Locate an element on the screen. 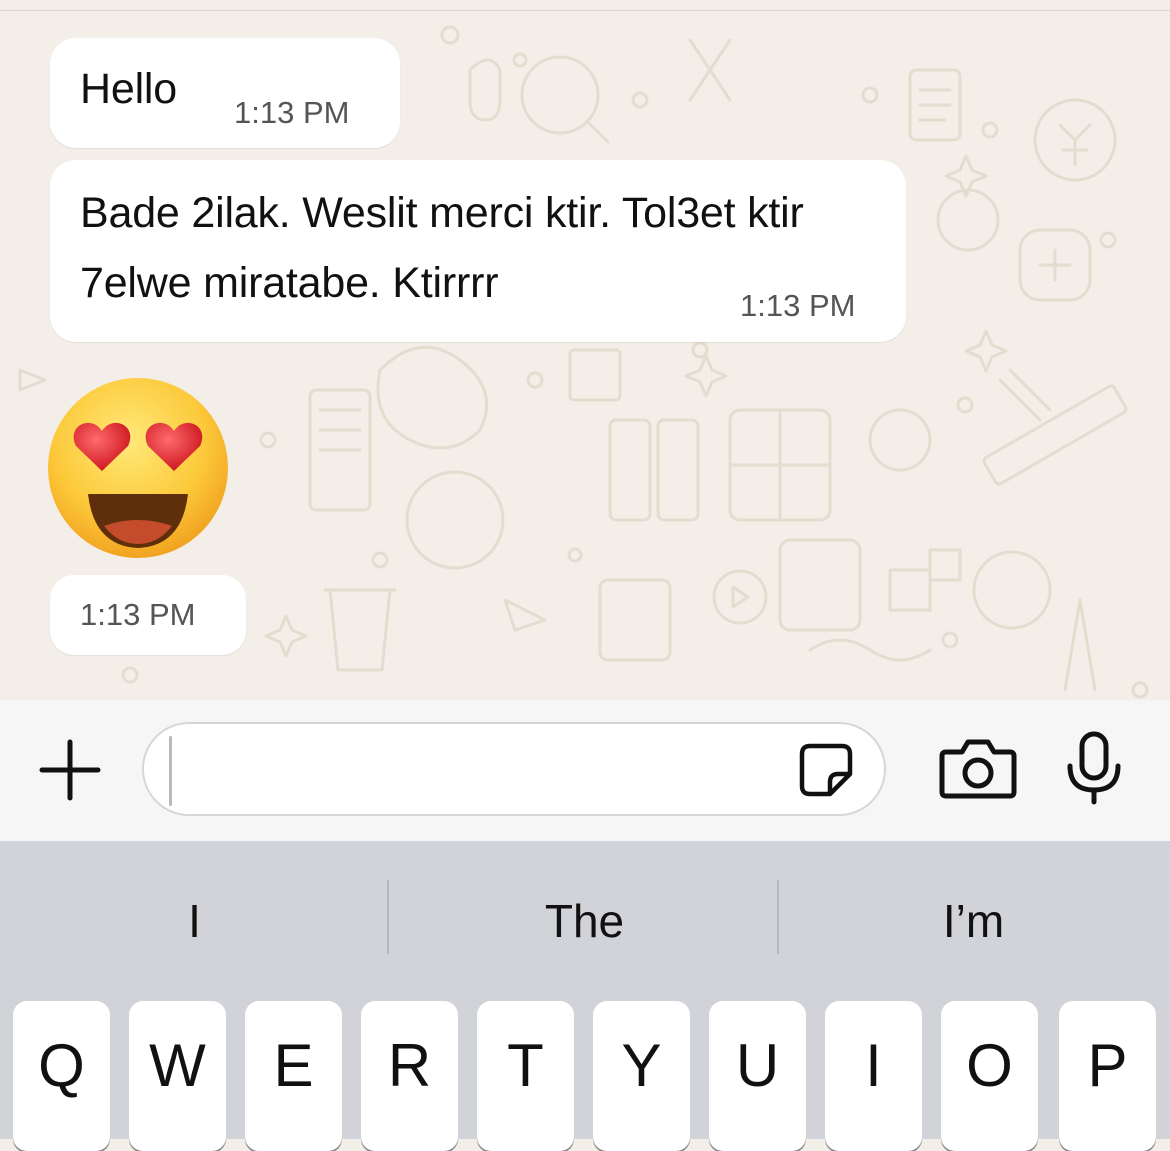 The image size is (1170, 1151). keyboard-suggestion: The is located at coordinates (584, 921).